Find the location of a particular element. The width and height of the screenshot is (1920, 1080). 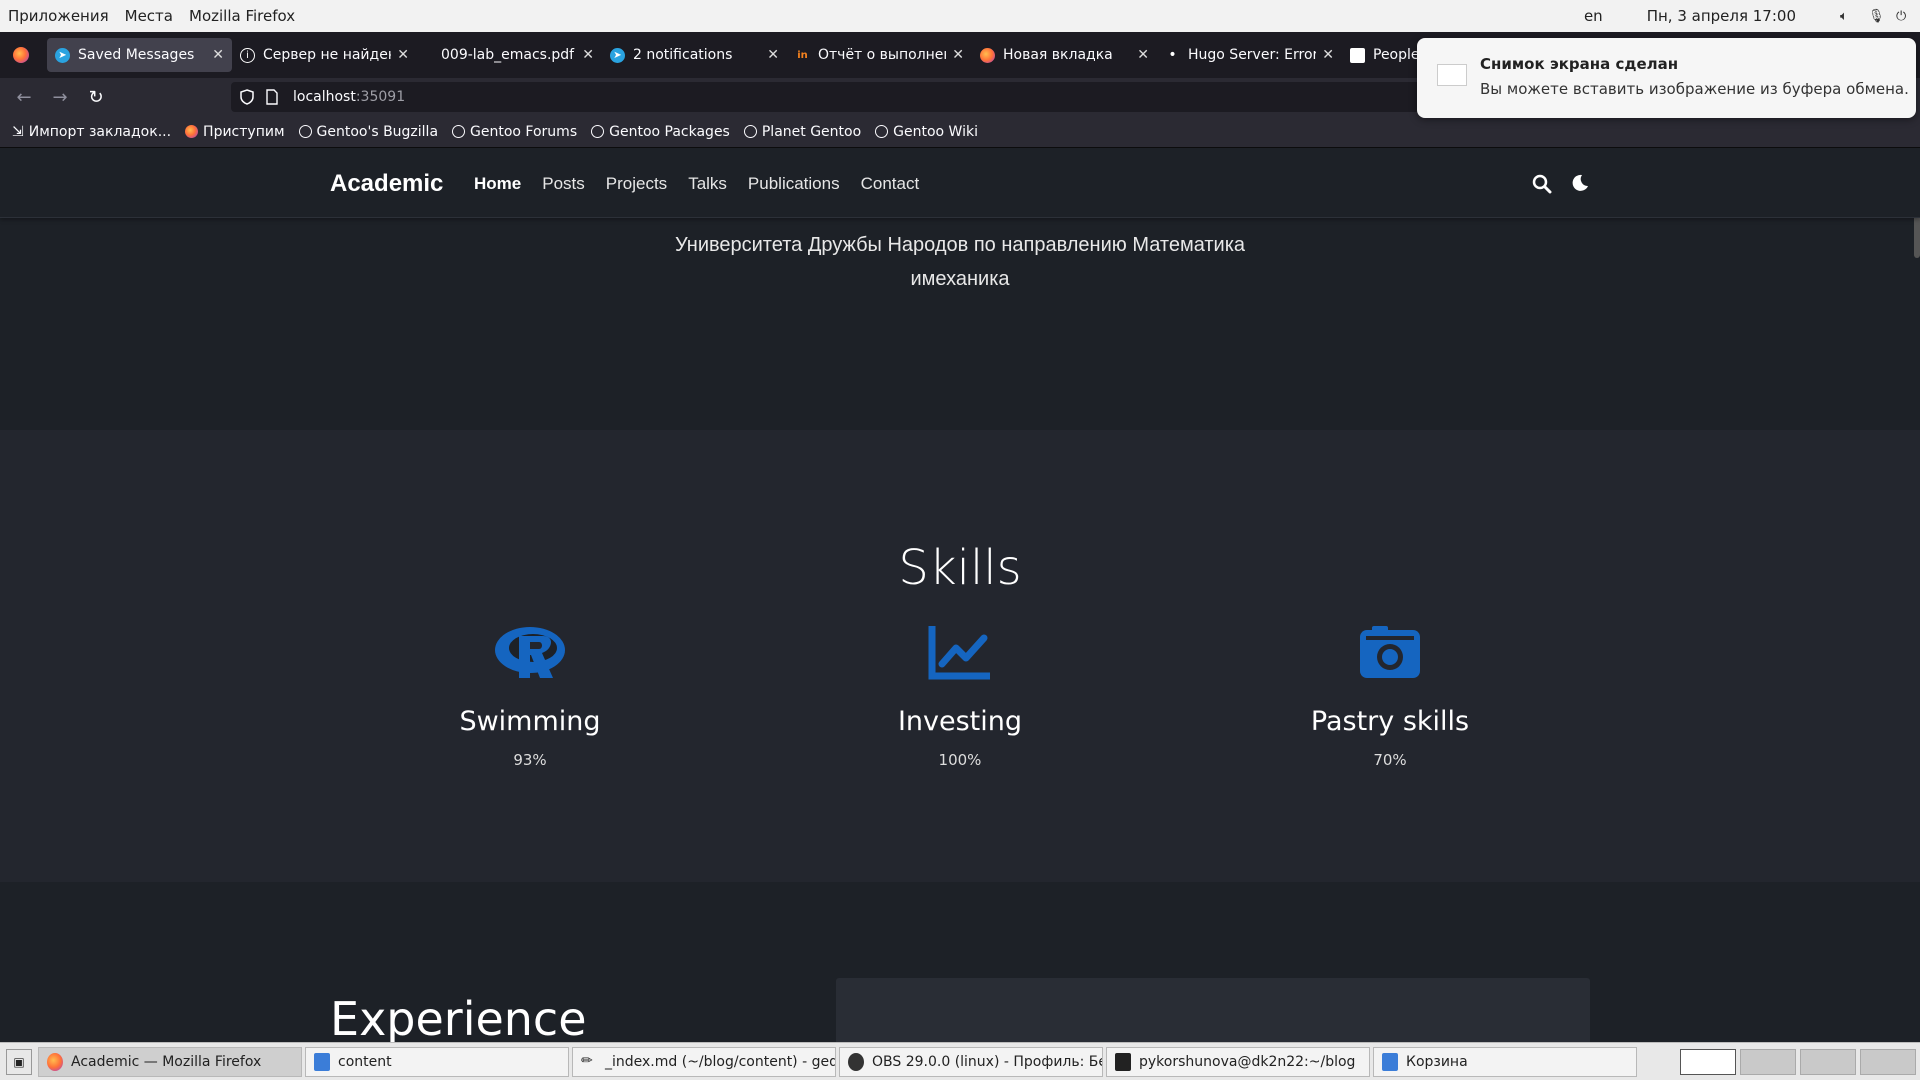

search-icon is located at coordinates (1542, 184).